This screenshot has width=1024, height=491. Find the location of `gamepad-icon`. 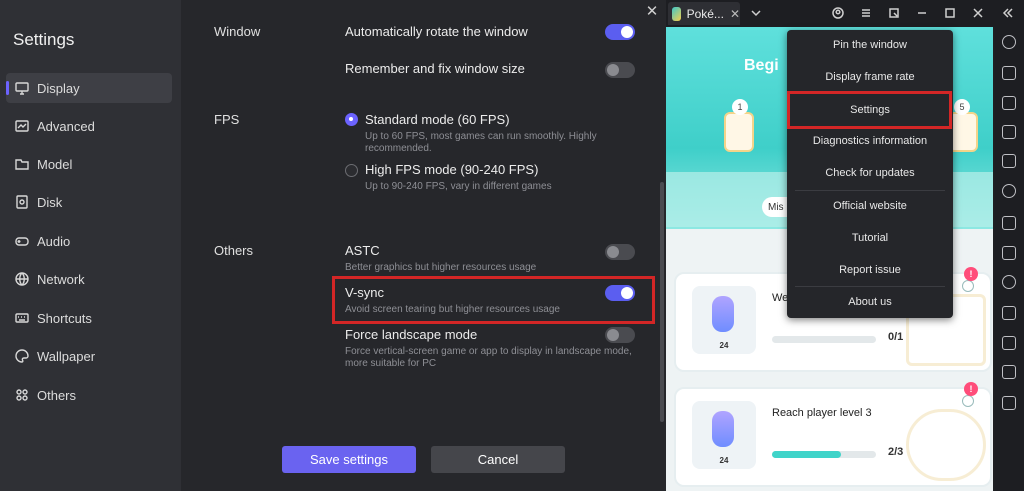

gamepad-icon is located at coordinates (22, 241).